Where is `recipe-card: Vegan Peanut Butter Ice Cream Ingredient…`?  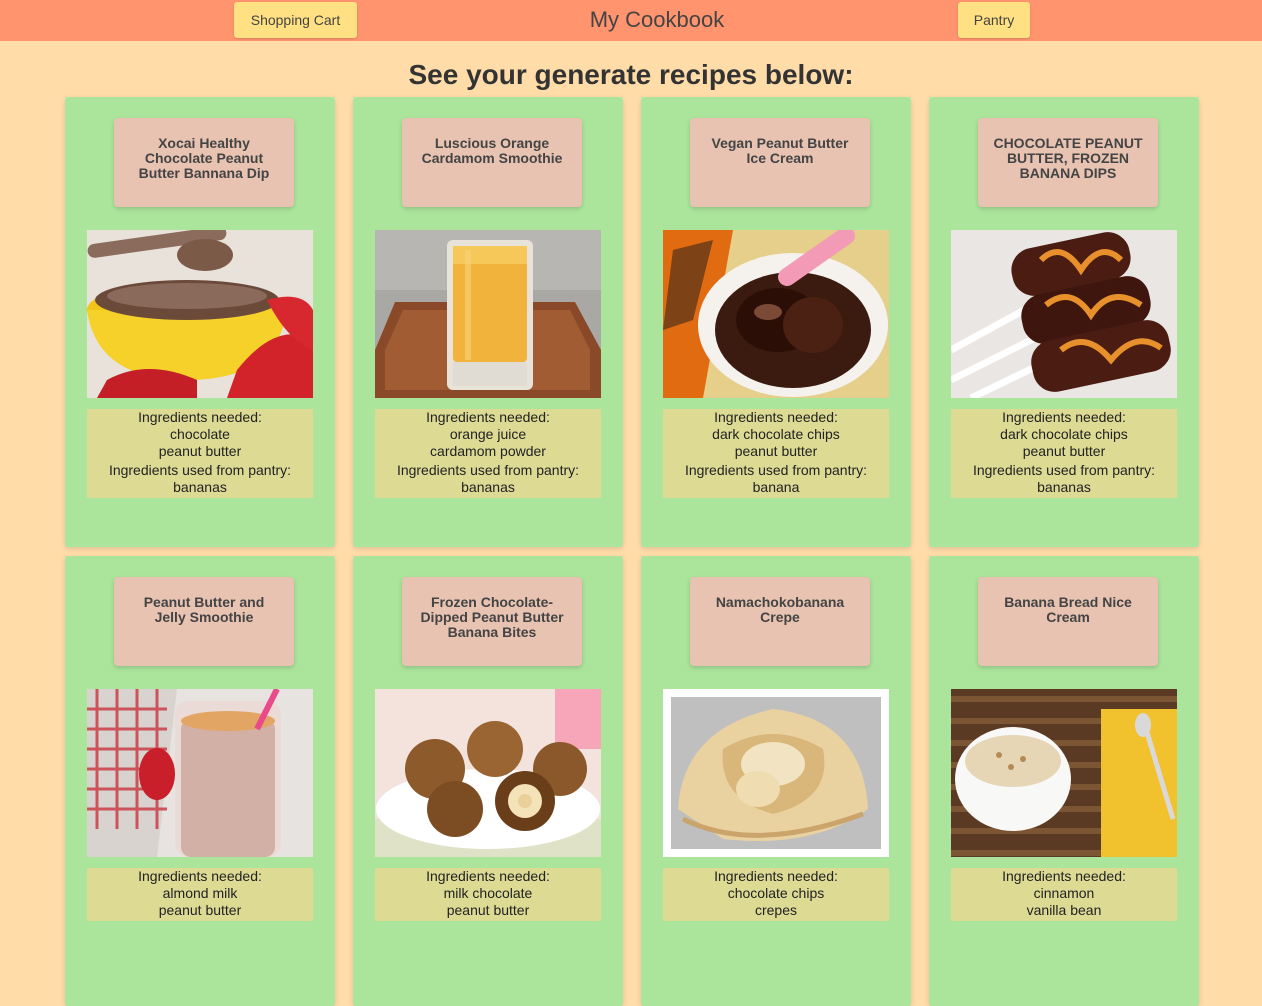 recipe-card: Vegan Peanut Butter Ice Cream Ingredient… is located at coordinates (776, 322).